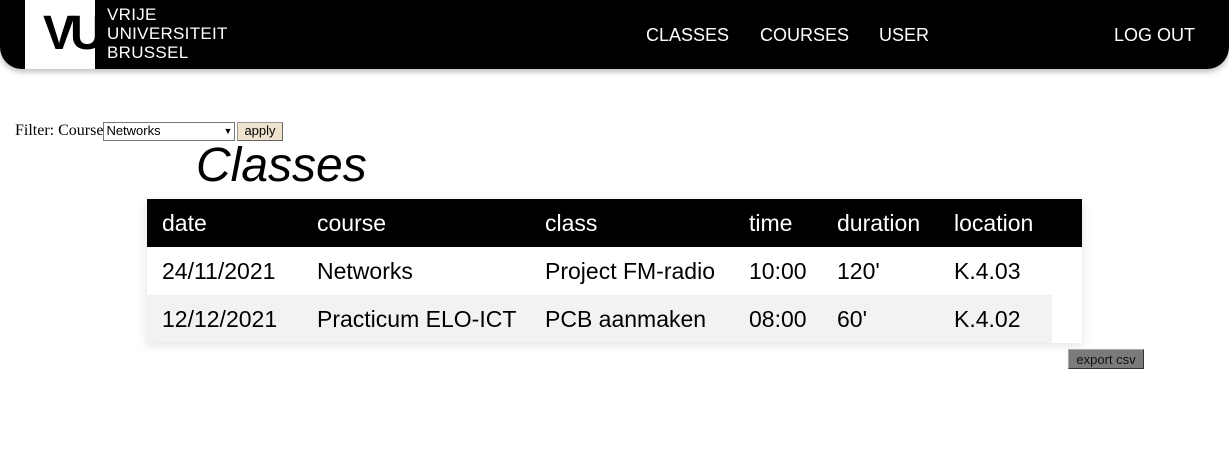  I want to click on chevron-down-icon: ▼, so click(228, 131).